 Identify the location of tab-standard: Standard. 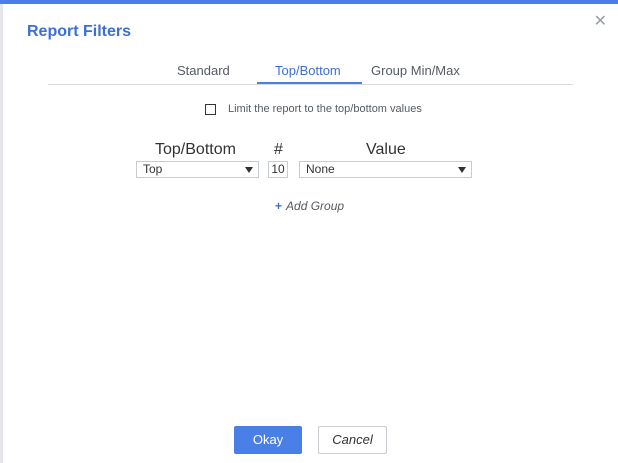
(203, 70).